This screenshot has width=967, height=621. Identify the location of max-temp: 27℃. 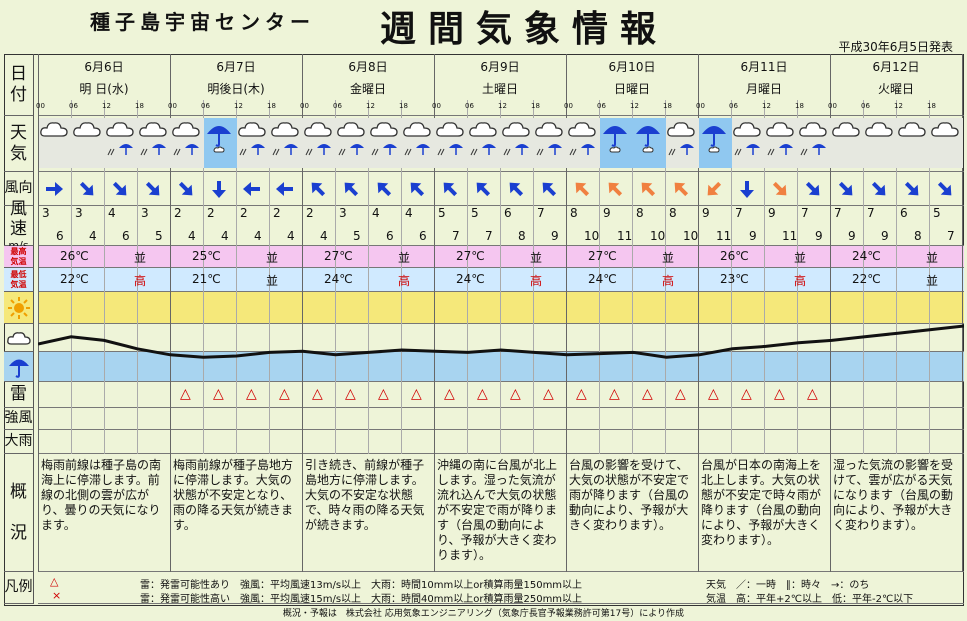
(338, 256).